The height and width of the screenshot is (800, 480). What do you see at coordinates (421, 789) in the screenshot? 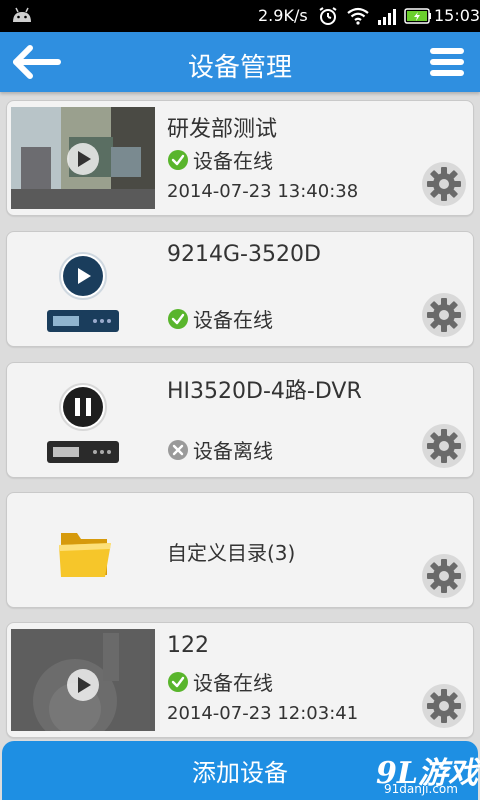
I see `watermark-url: 91danji.com` at bounding box center [421, 789].